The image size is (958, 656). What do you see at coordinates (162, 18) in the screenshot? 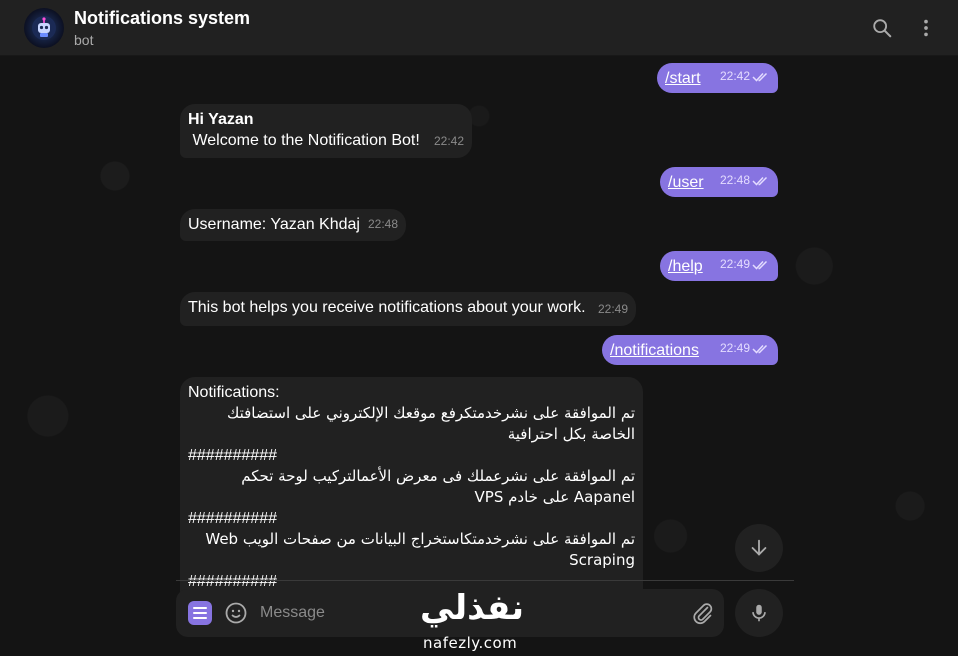
I see `chat-title: Notifications system` at bounding box center [162, 18].